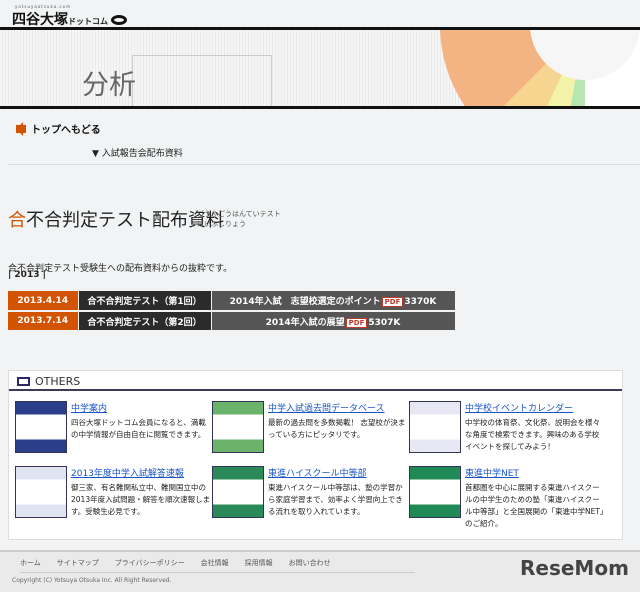  I want to click on footer-links: ホーム サイトマップ プライバシーポリシー 会社情報 採用情報 お問い合わせ, so click(217, 565).